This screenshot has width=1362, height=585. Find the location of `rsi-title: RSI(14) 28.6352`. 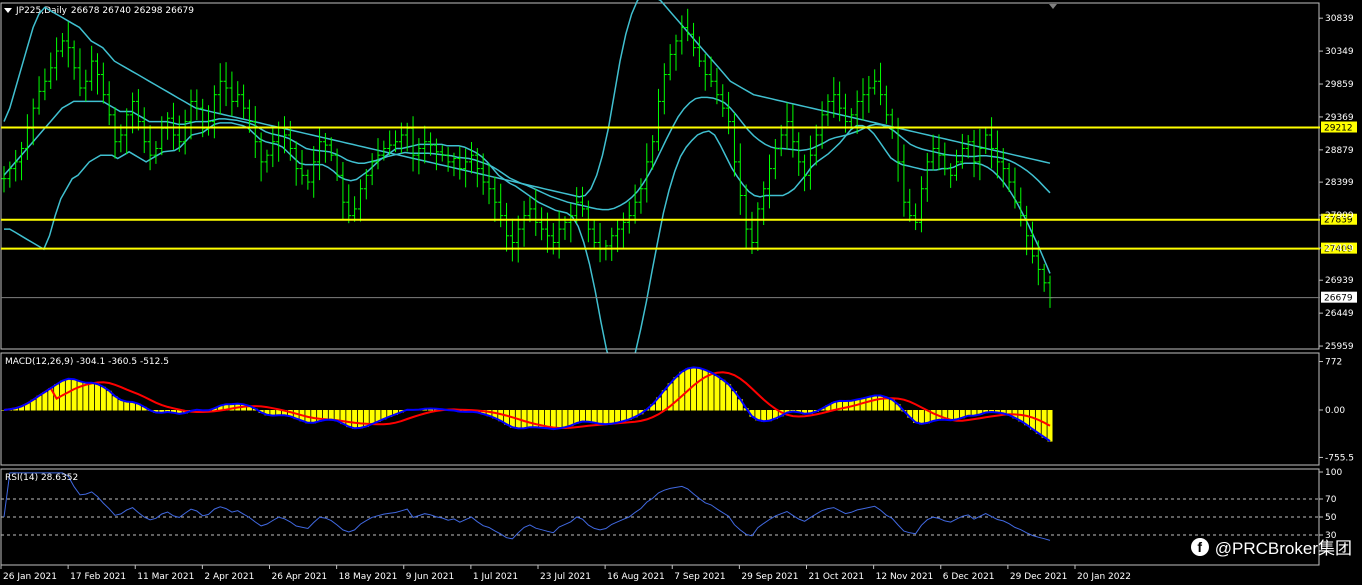

rsi-title: RSI(14) 28.6352 is located at coordinates (41, 478).